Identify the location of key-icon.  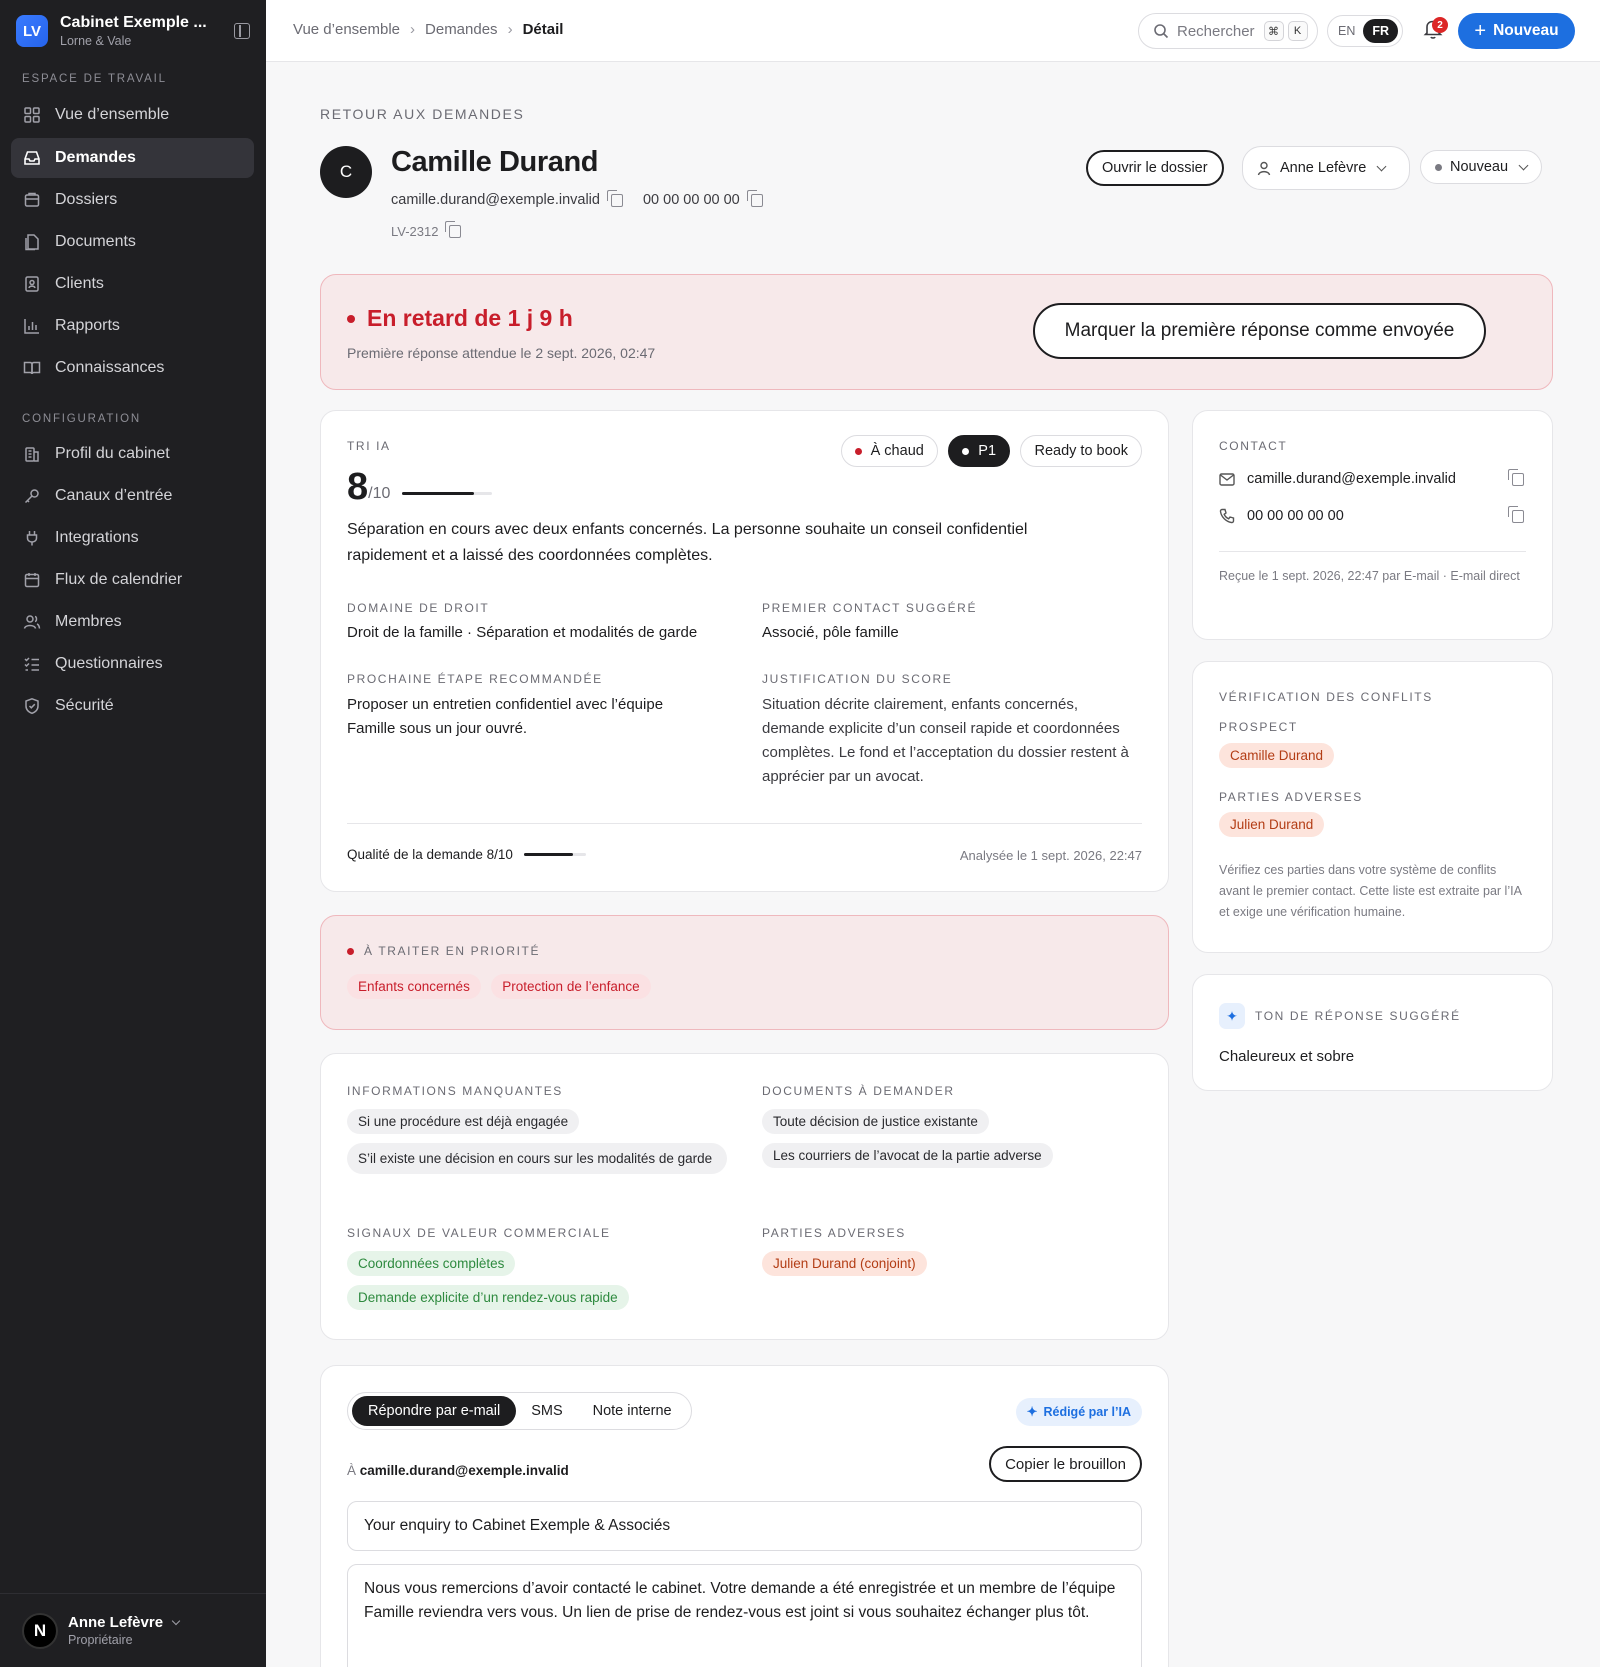
(32, 496).